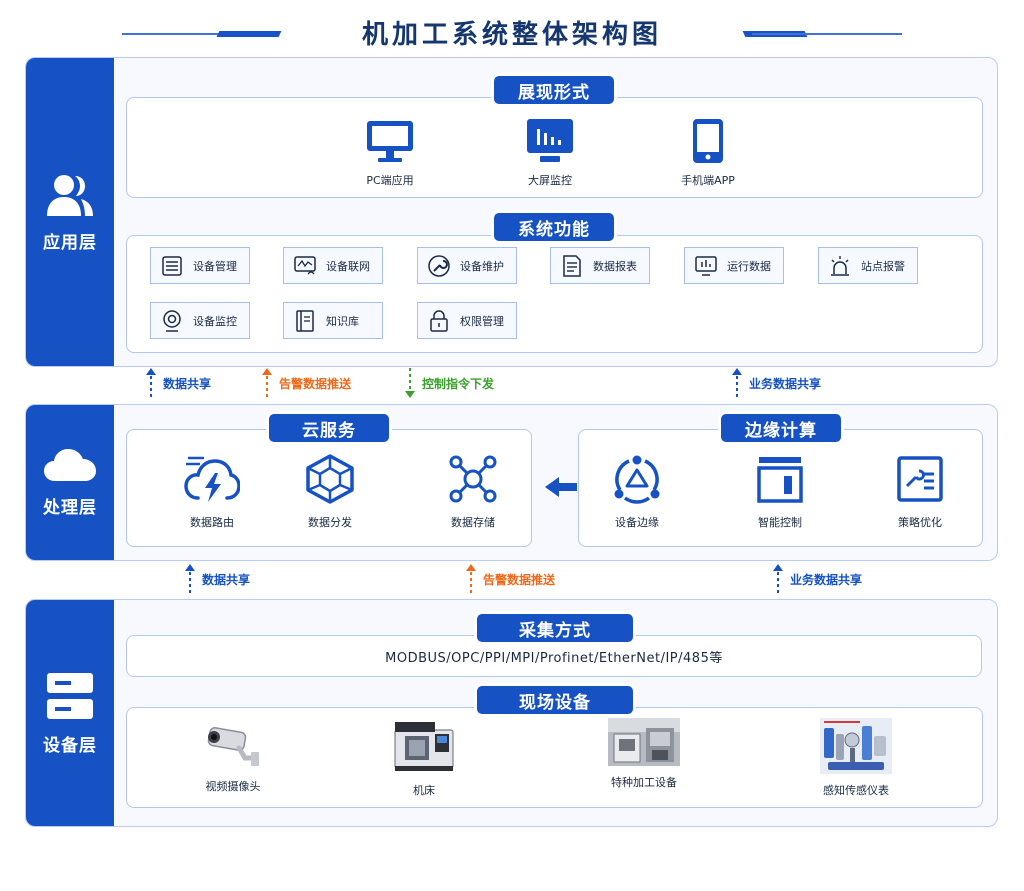 Image resolution: width=1024 pixels, height=891 pixels. What do you see at coordinates (212, 522) in the screenshot?
I see `cloud-item-label: 数据路由` at bounding box center [212, 522].